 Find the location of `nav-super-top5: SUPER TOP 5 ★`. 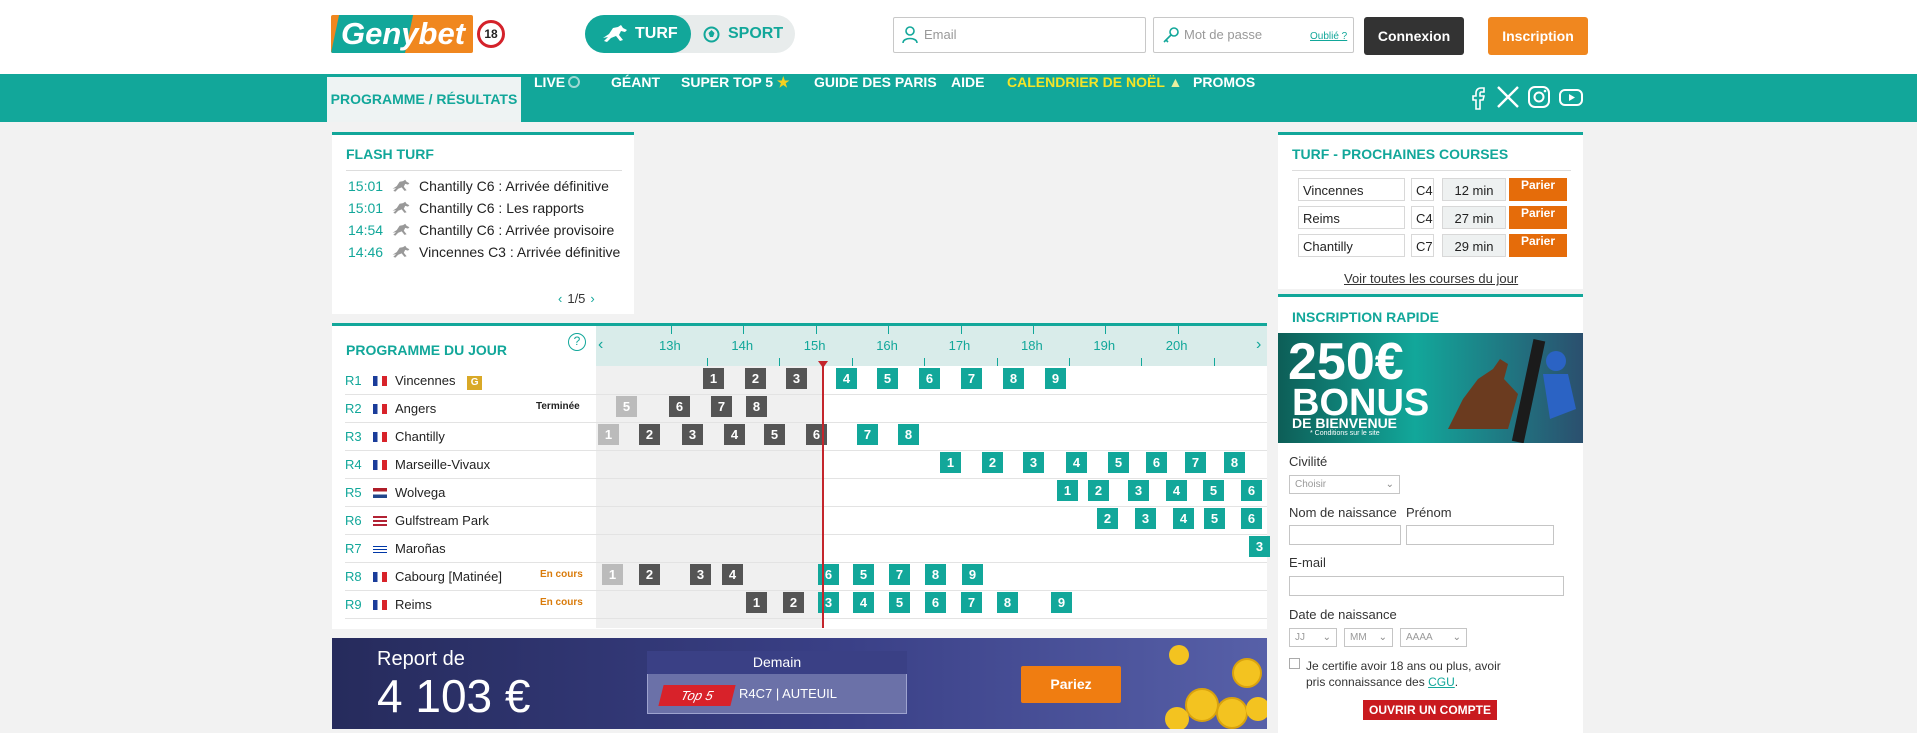

nav-super-top5: SUPER TOP 5 ★ is located at coordinates (735, 98).